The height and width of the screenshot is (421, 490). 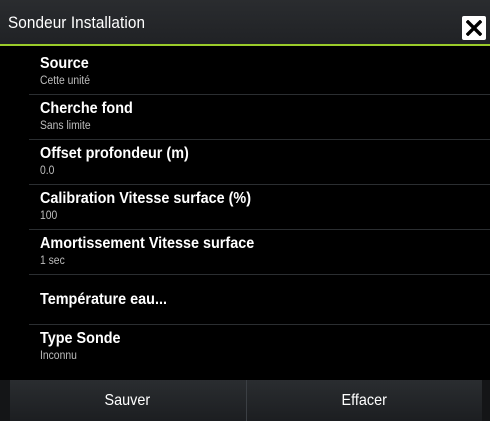 What do you see at coordinates (259, 347) in the screenshot?
I see `transducer-type-item: Type Sonde Inconnu` at bounding box center [259, 347].